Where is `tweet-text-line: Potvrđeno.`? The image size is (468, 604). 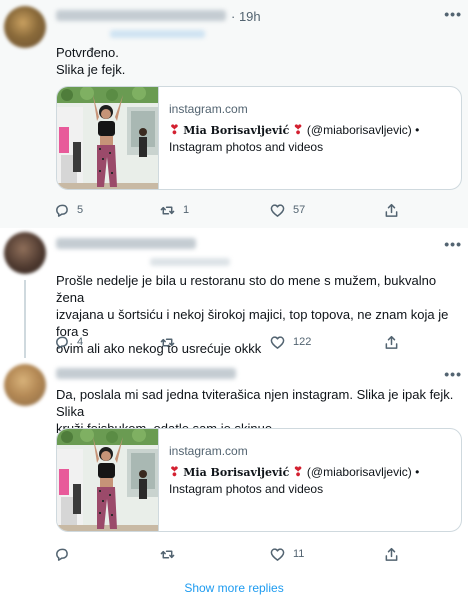 tweet-text-line: Potvrđeno. is located at coordinates (87, 52).